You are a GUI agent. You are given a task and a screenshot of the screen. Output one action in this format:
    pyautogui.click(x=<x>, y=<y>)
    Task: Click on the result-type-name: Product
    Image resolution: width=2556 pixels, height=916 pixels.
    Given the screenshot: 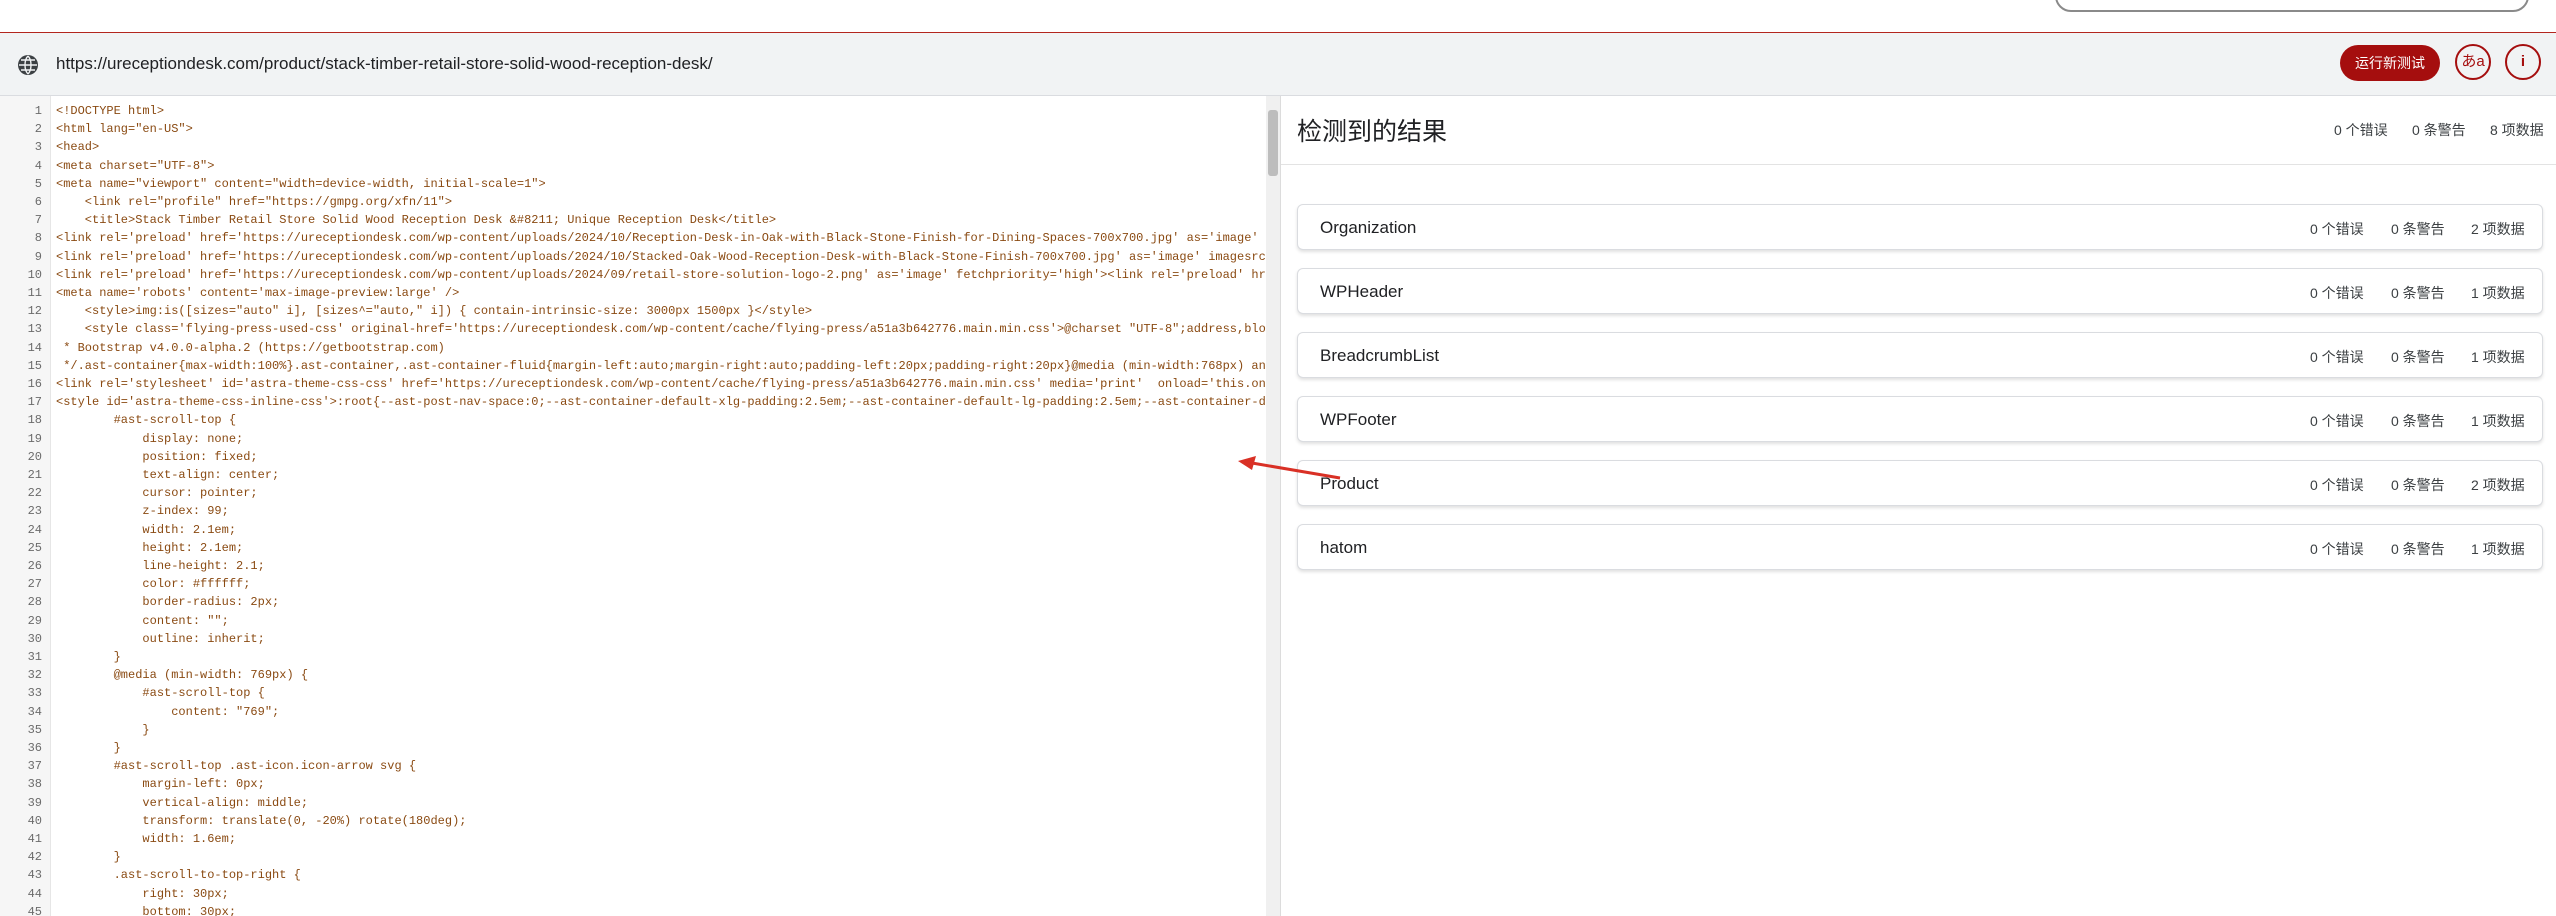 What is the action you would take?
    pyautogui.click(x=1349, y=483)
    